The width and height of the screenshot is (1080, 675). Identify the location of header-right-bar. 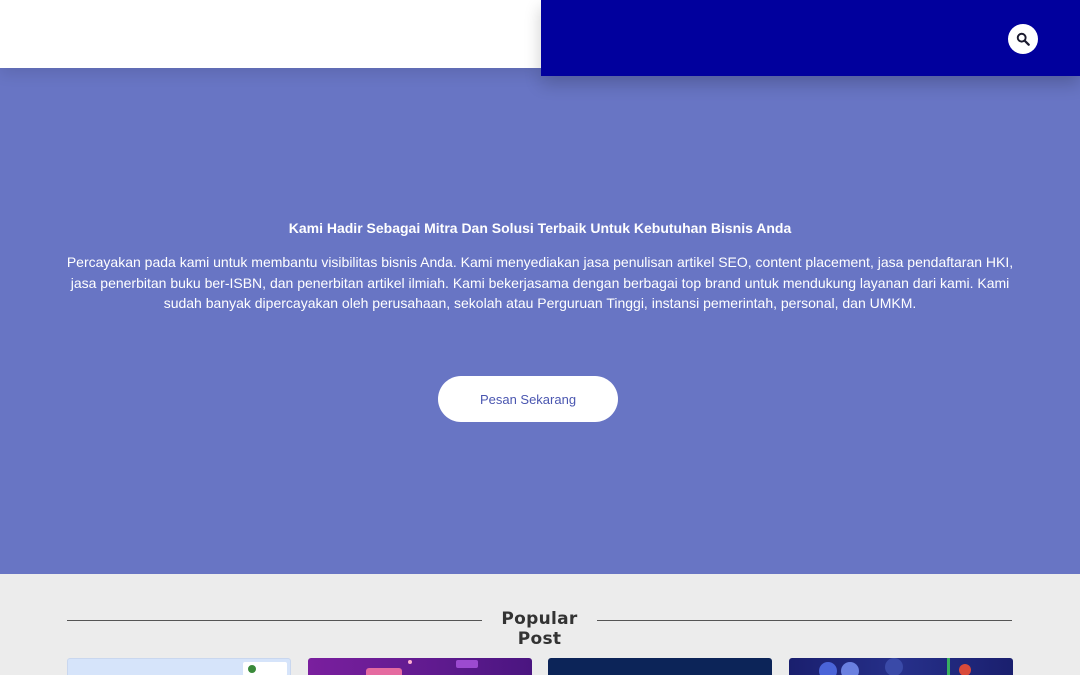
(810, 38).